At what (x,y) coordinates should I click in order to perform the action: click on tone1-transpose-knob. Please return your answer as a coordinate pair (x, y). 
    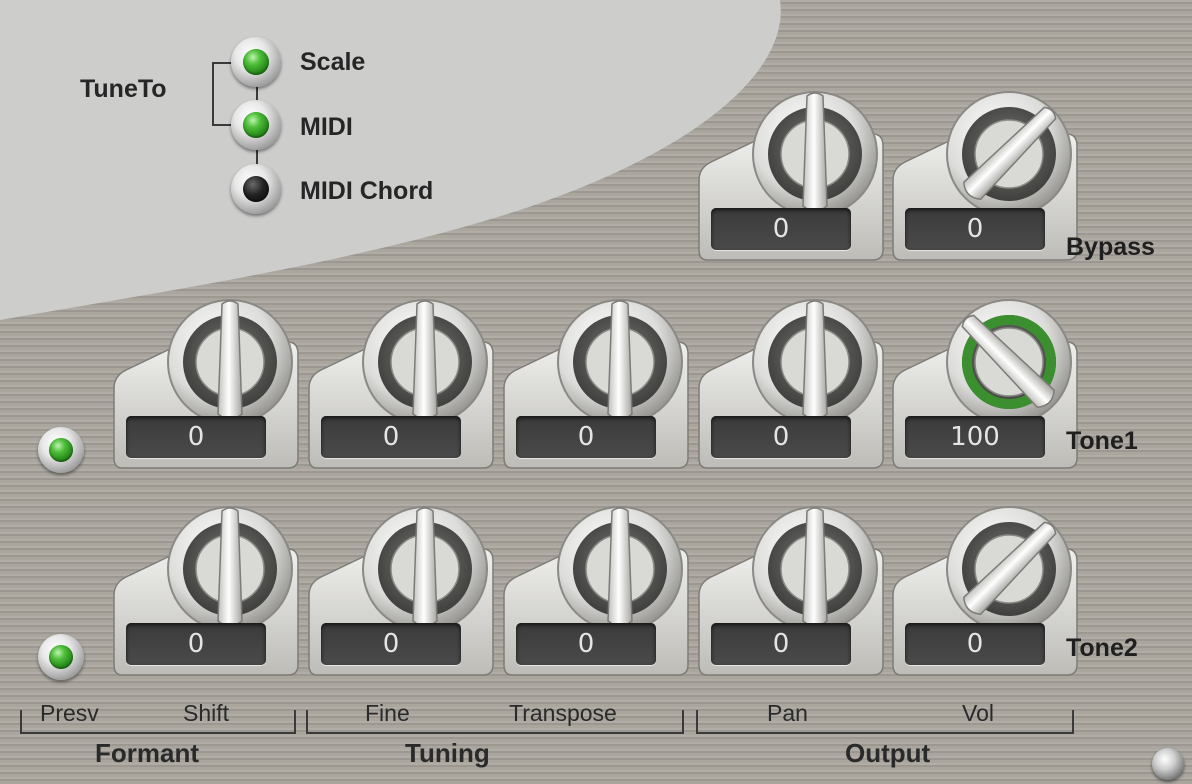
    Looking at the image, I should click on (620, 362).